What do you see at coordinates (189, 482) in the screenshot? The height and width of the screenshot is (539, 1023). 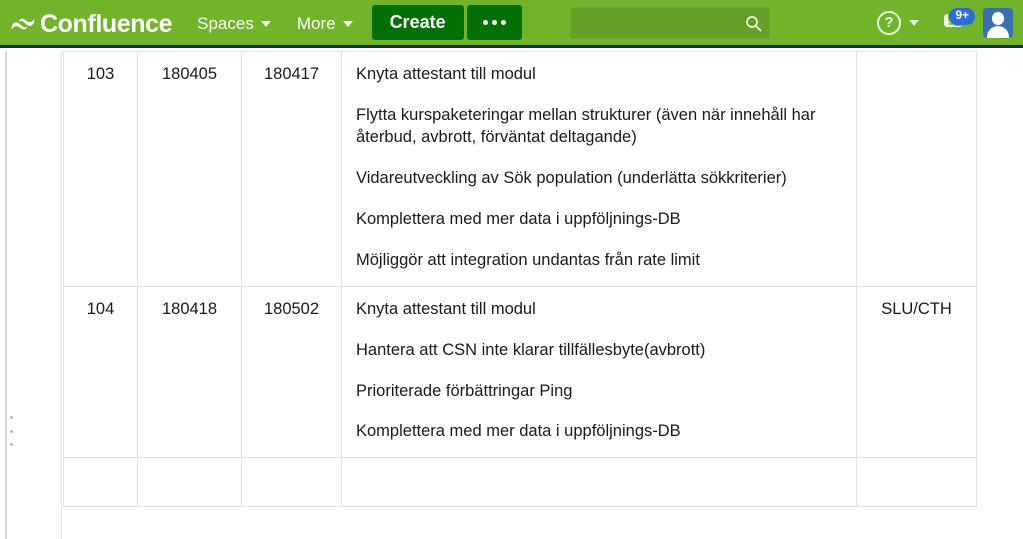 I see `cell-start-date` at bounding box center [189, 482].